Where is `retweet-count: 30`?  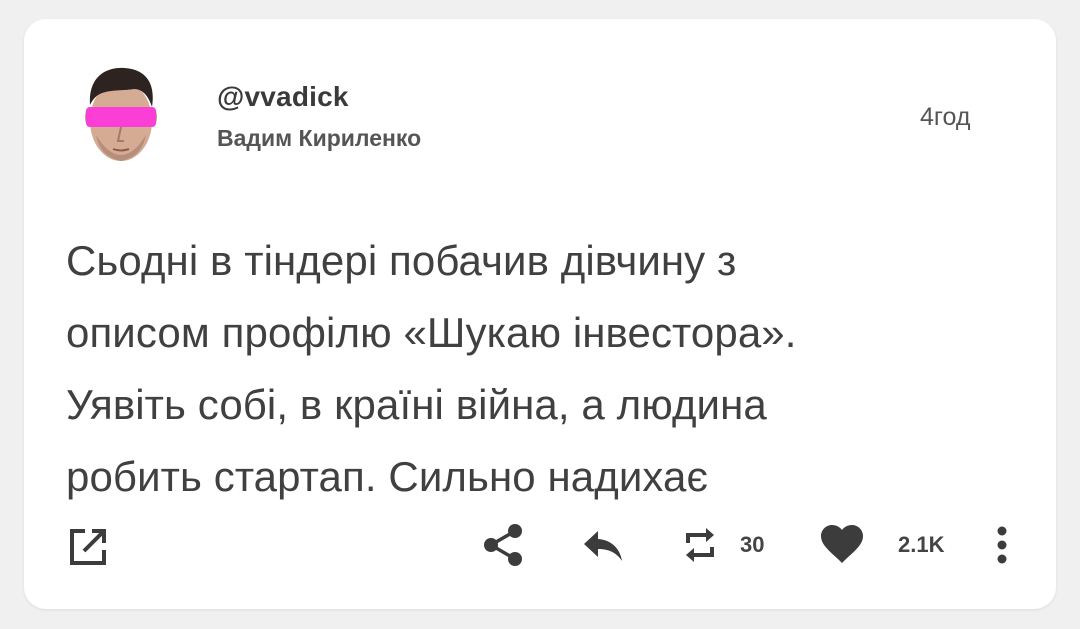 retweet-count: 30 is located at coordinates (752, 544).